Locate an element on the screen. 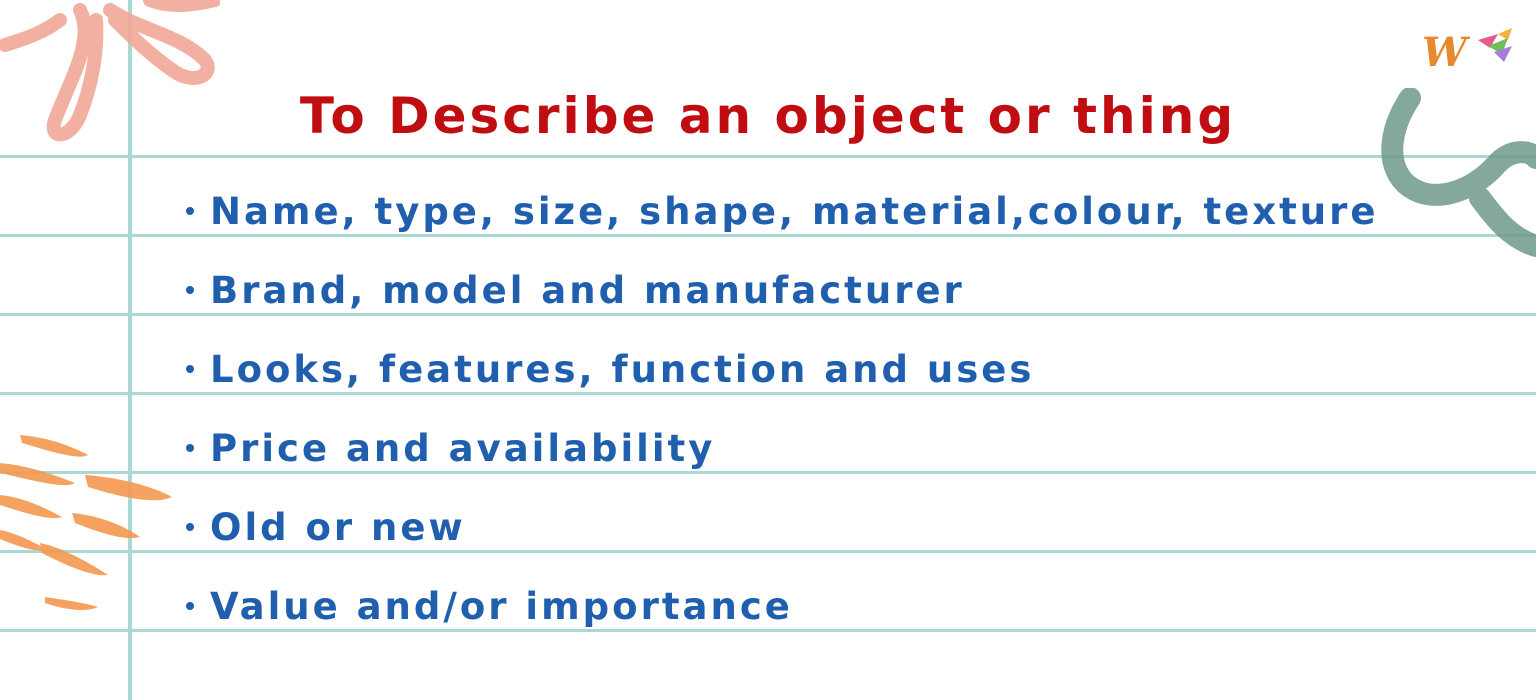  list-item-text: Brand, model and manufacturer is located at coordinates (587, 290).